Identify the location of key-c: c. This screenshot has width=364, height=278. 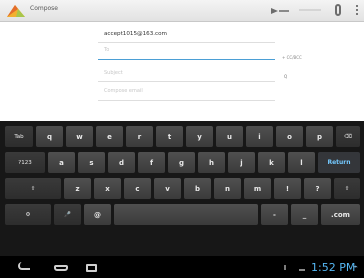
(137, 188).